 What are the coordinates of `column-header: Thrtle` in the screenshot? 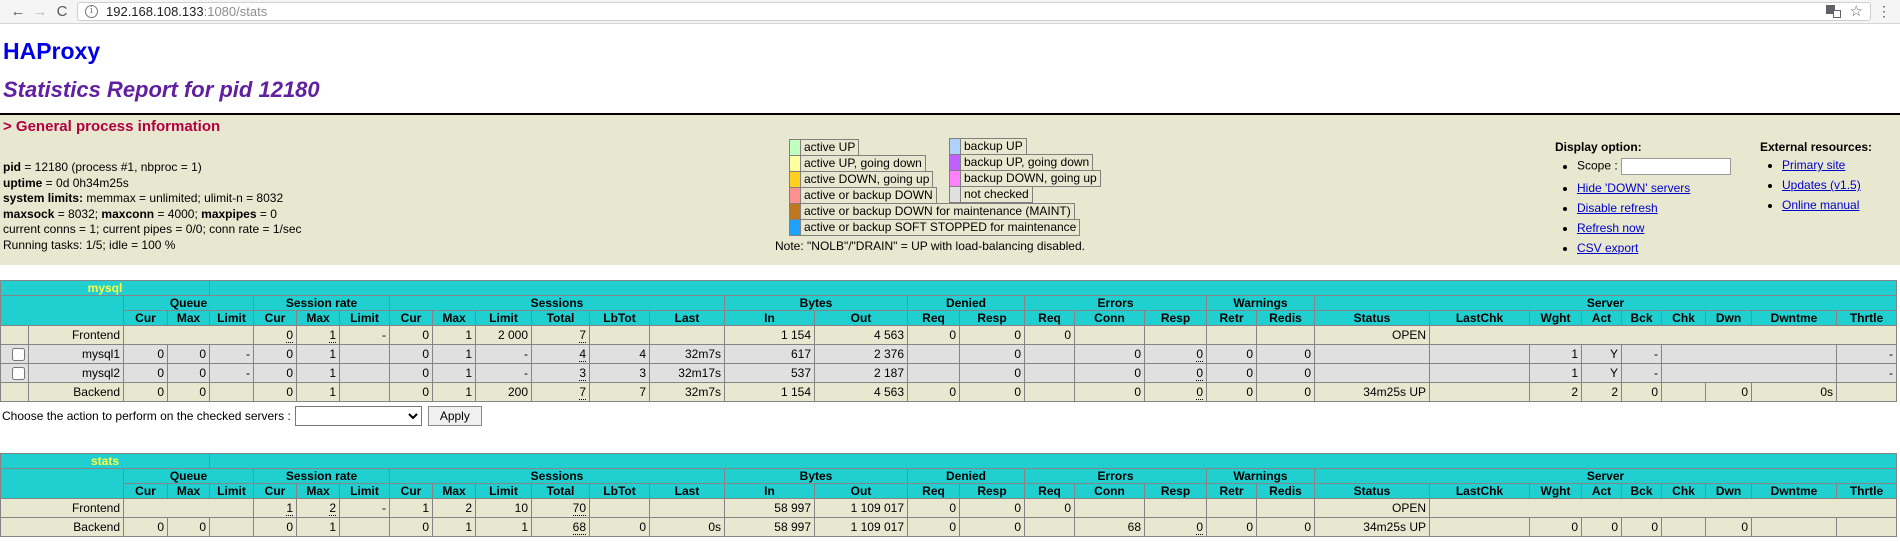 It's located at (1866, 318).